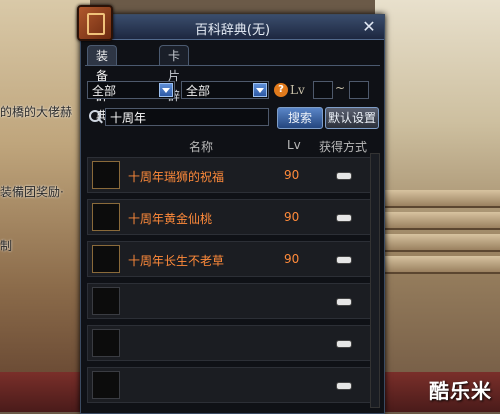 Image resolution: width=500 pixels, height=414 pixels. I want to click on item-name: 十周年瑞狮的祝福, so click(176, 177).